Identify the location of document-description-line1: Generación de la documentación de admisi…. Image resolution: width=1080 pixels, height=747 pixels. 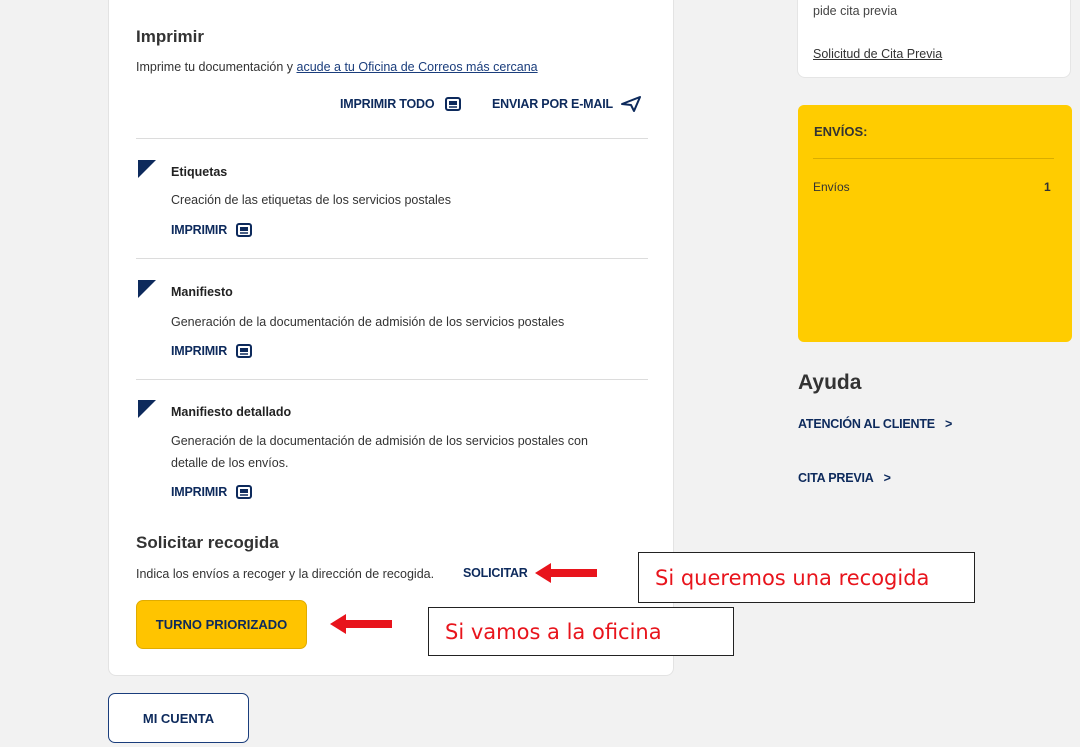
(379, 441).